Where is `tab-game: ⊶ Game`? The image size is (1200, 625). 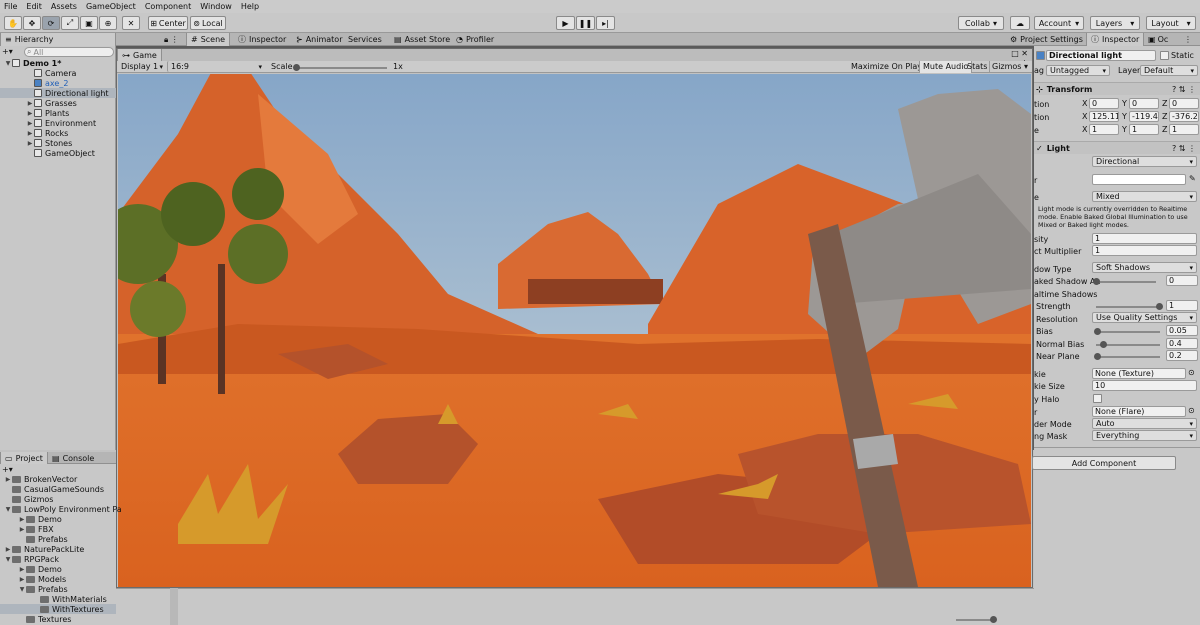 tab-game: ⊶ Game is located at coordinates (139, 55).